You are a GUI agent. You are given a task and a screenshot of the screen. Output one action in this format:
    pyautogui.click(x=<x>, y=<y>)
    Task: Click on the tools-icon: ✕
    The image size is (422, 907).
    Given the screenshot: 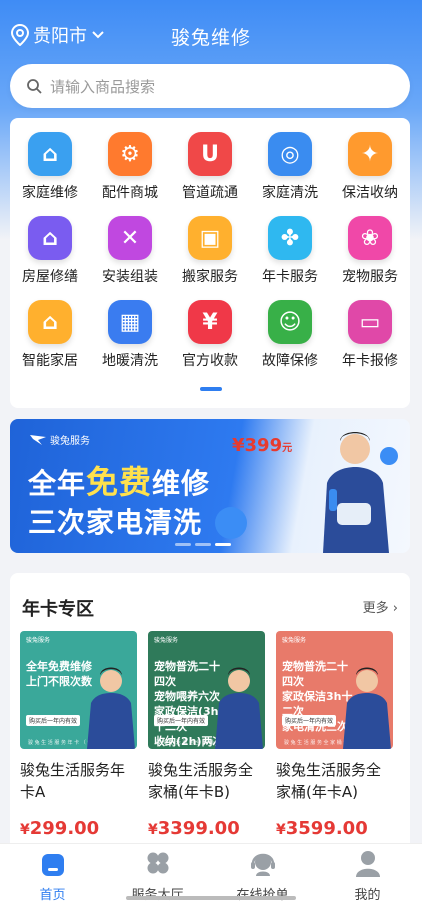 What is the action you would take?
    pyautogui.click(x=130, y=238)
    